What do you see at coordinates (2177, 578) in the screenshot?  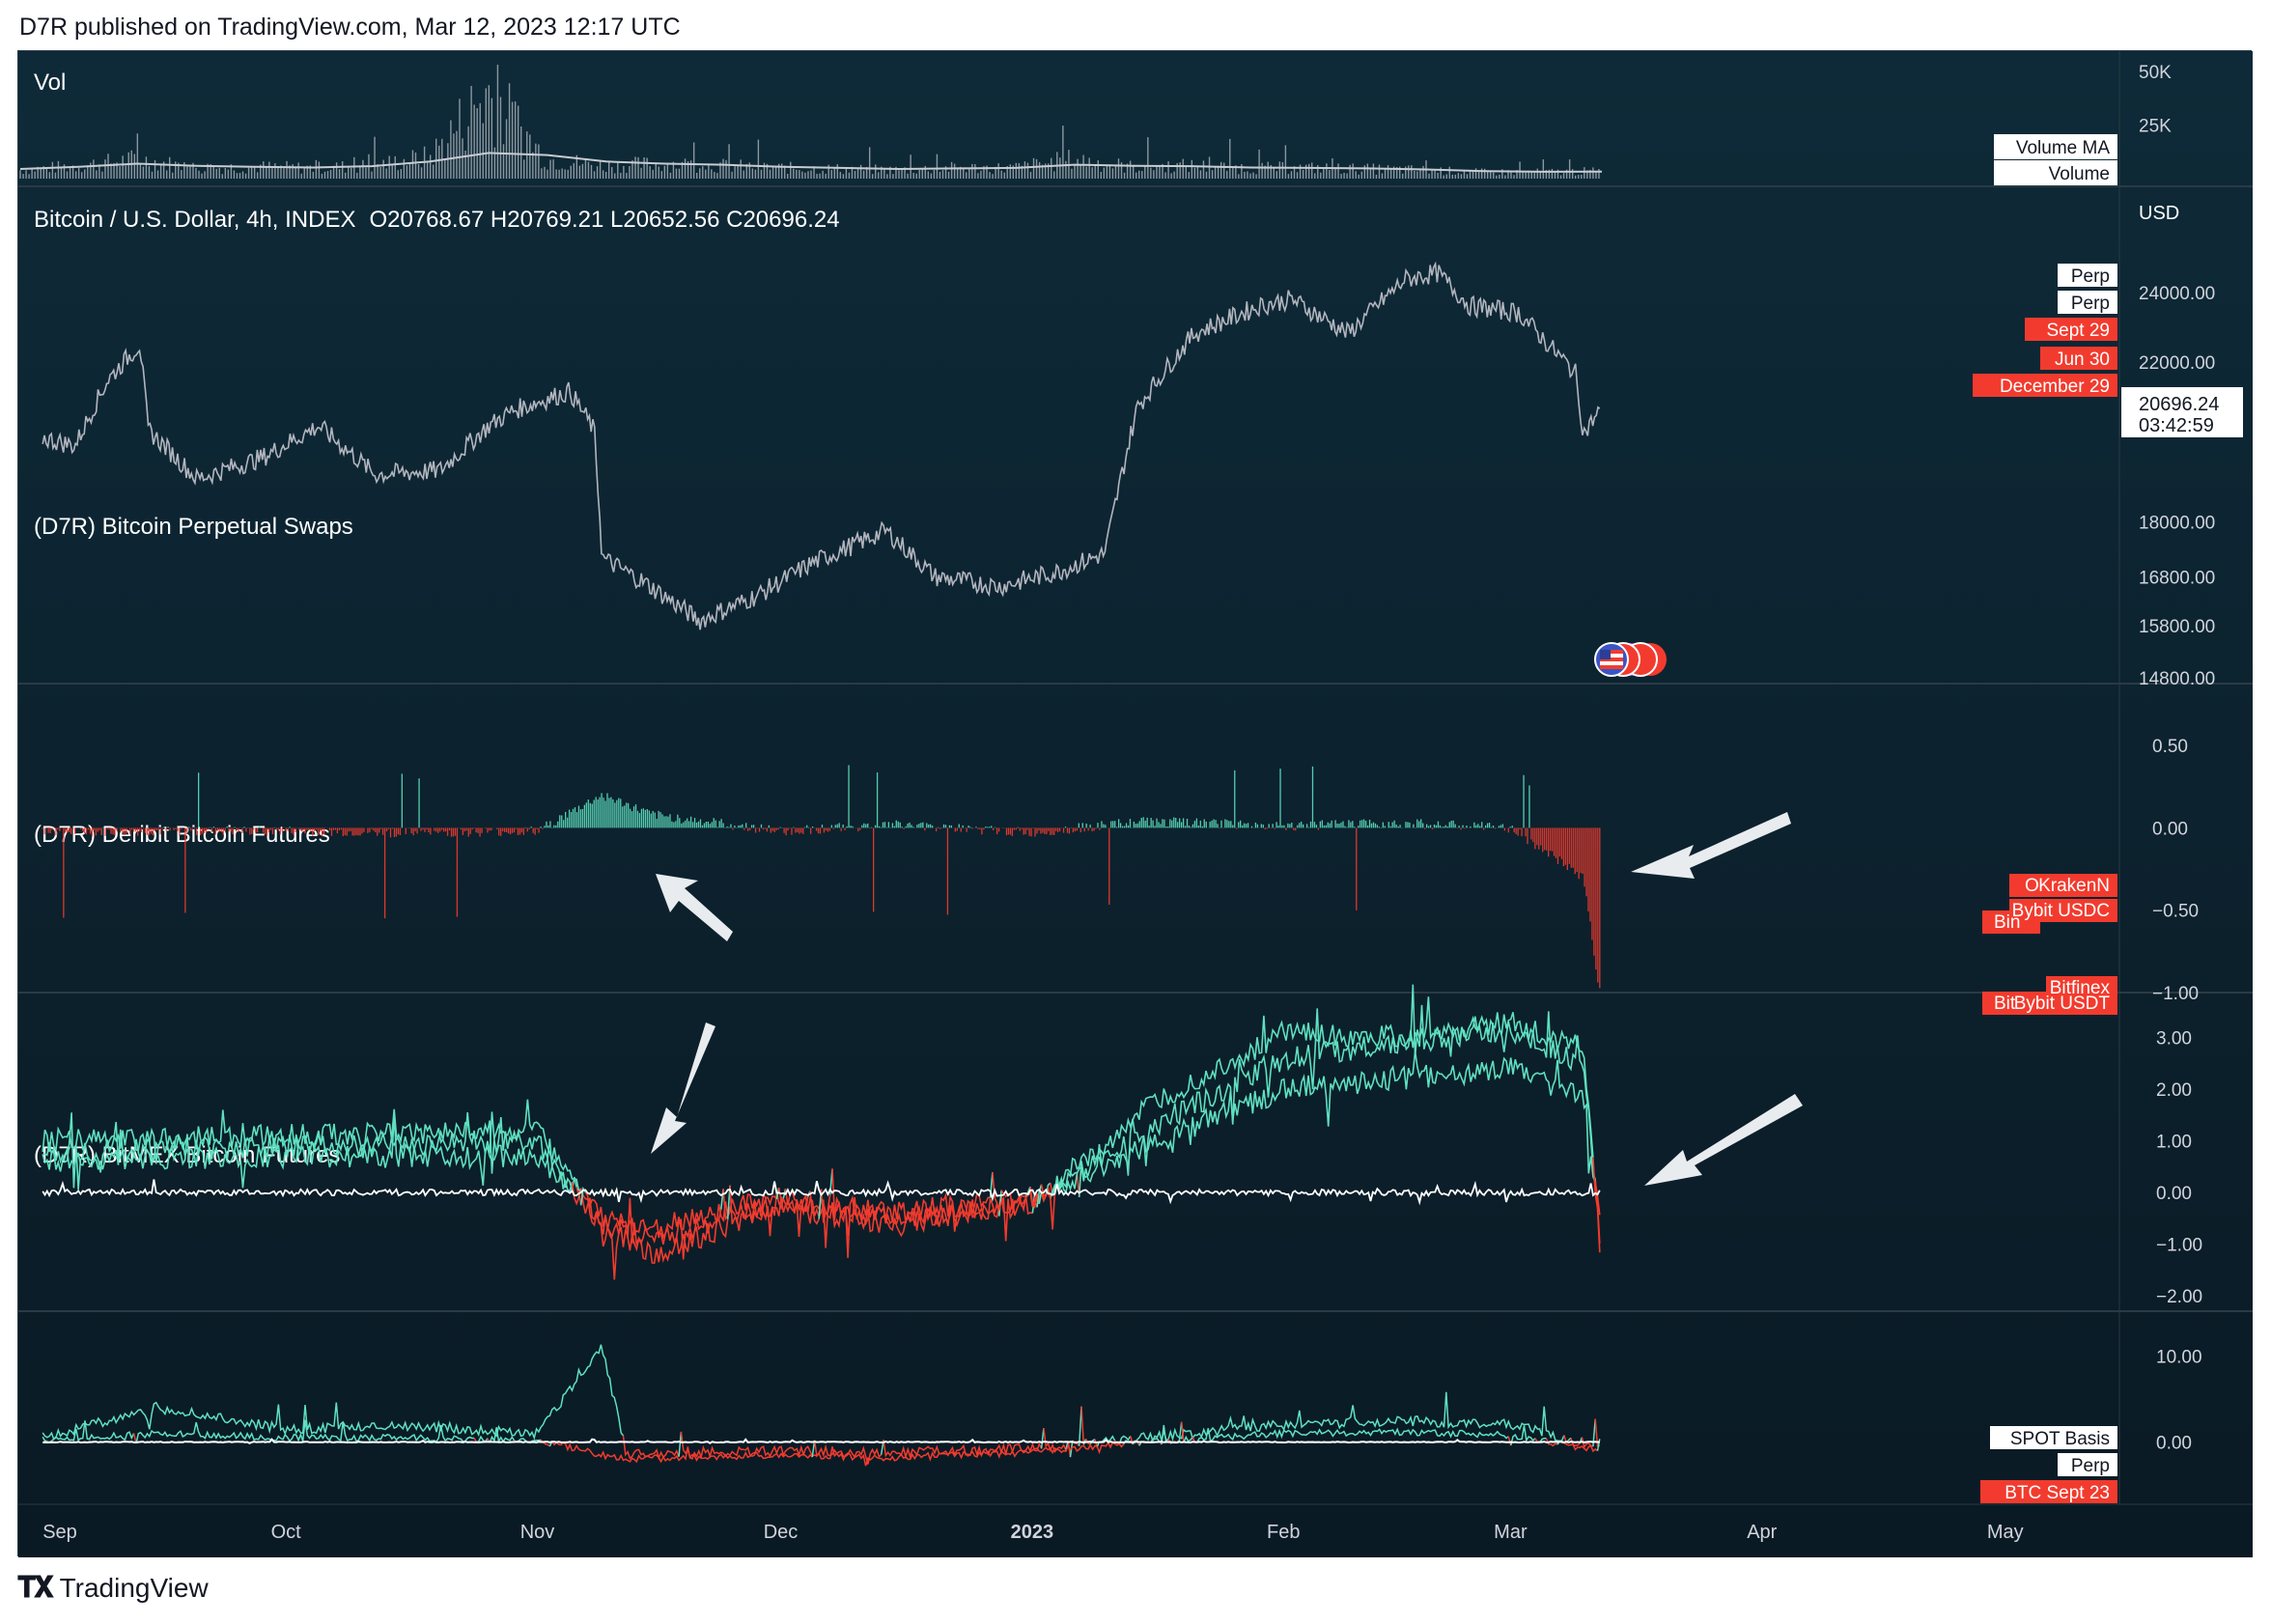 I see `price-tick-label: 16800.00` at bounding box center [2177, 578].